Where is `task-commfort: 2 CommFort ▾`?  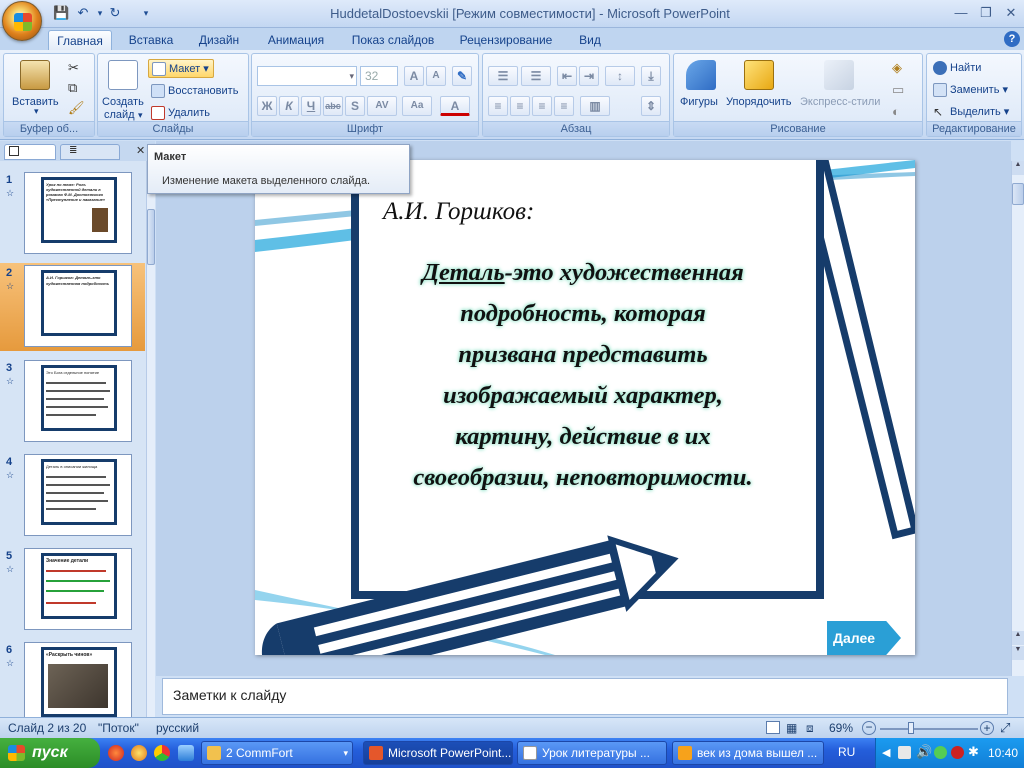
task-commfort: 2 CommFort ▾ is located at coordinates (277, 753).